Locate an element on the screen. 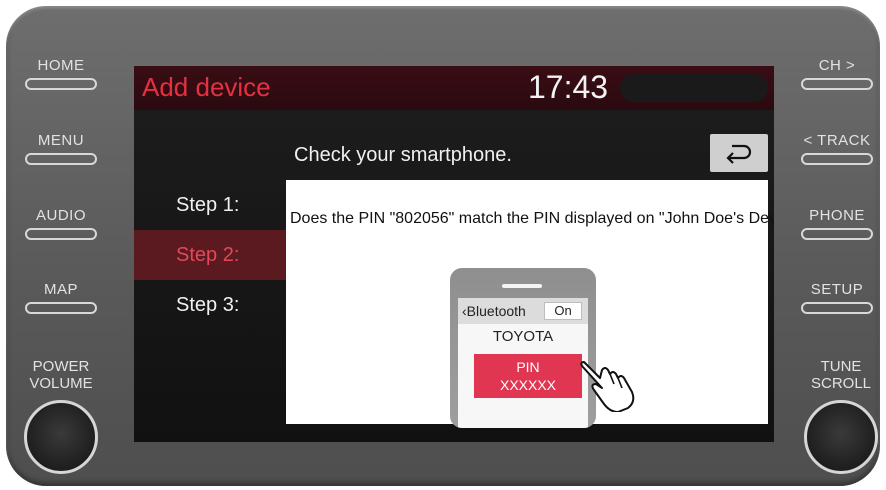 Image resolution: width=886 pixels, height=490 pixels. return-arrow-icon is located at coordinates (739, 154).